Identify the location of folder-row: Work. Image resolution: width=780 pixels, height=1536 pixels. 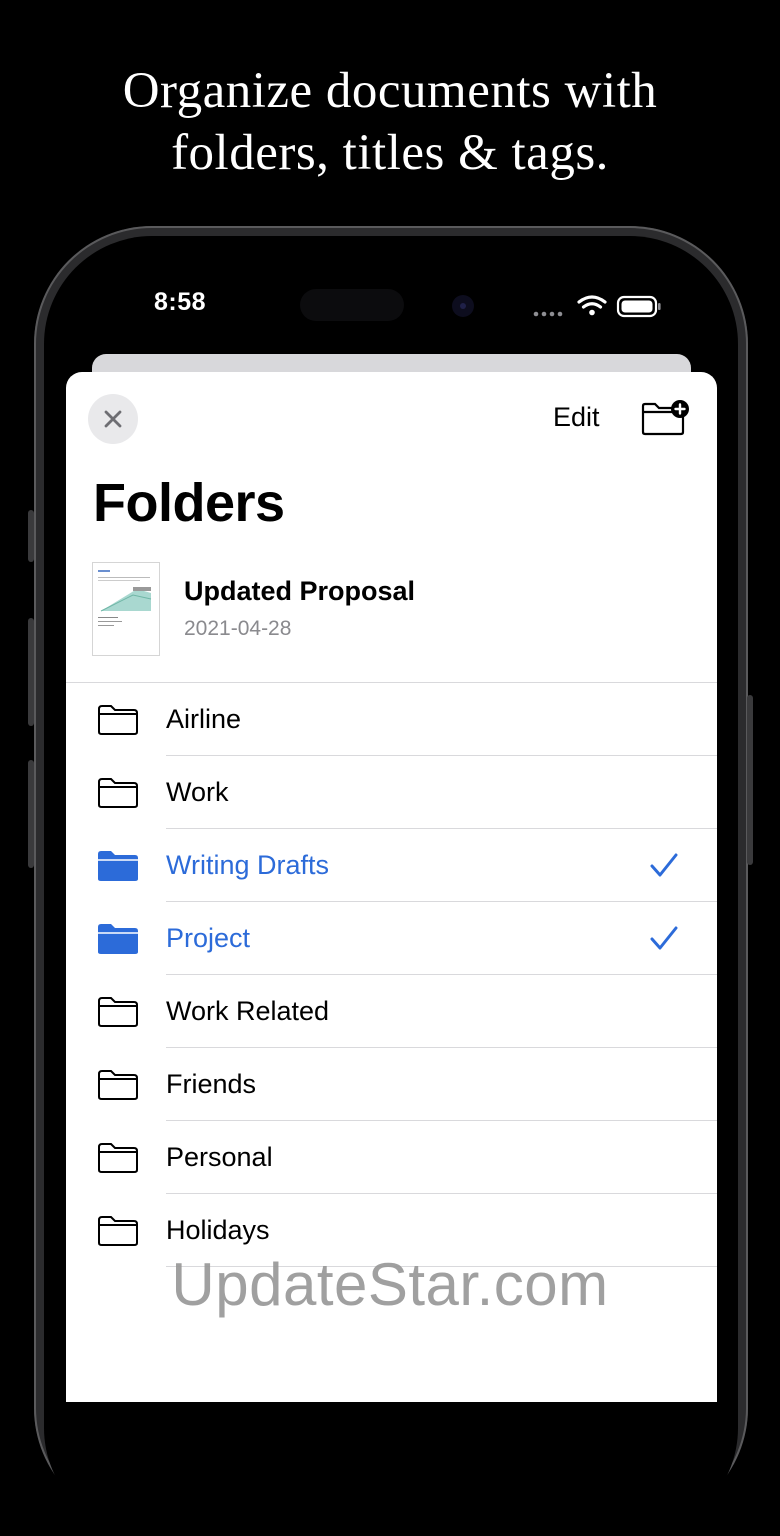
(391, 792).